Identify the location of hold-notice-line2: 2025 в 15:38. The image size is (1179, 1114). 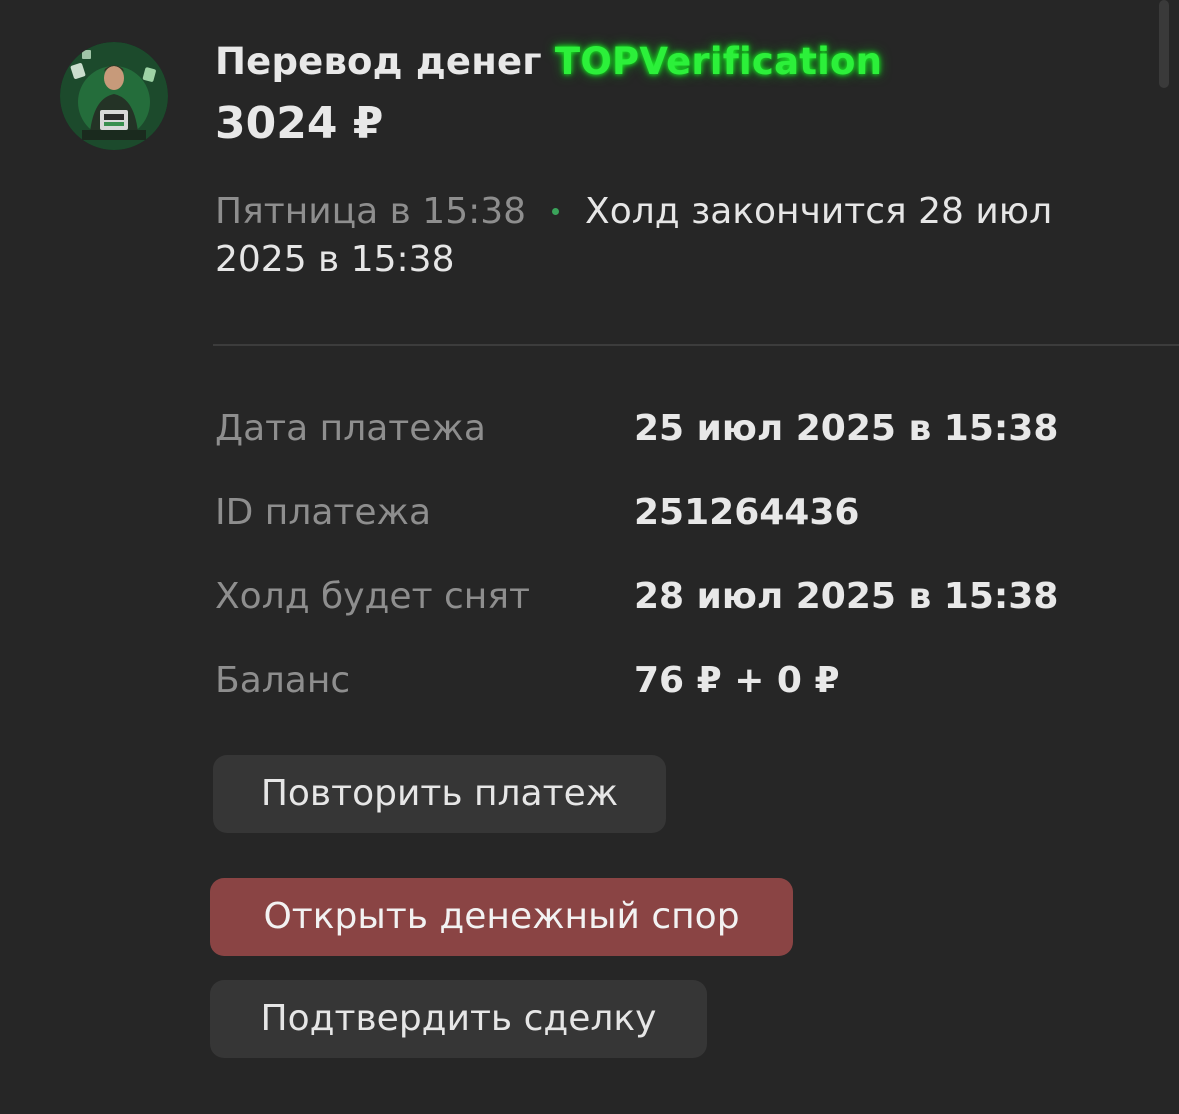
(335, 259).